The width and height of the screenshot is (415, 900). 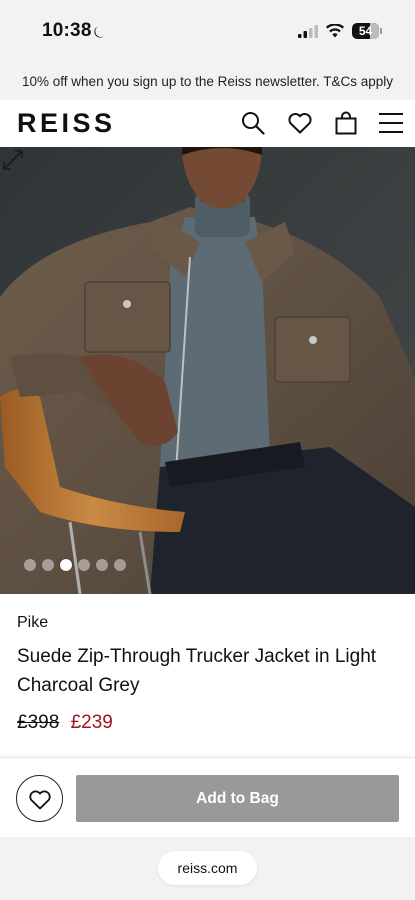 I want to click on status-bar: 10:38 54, so click(x=207, y=32).